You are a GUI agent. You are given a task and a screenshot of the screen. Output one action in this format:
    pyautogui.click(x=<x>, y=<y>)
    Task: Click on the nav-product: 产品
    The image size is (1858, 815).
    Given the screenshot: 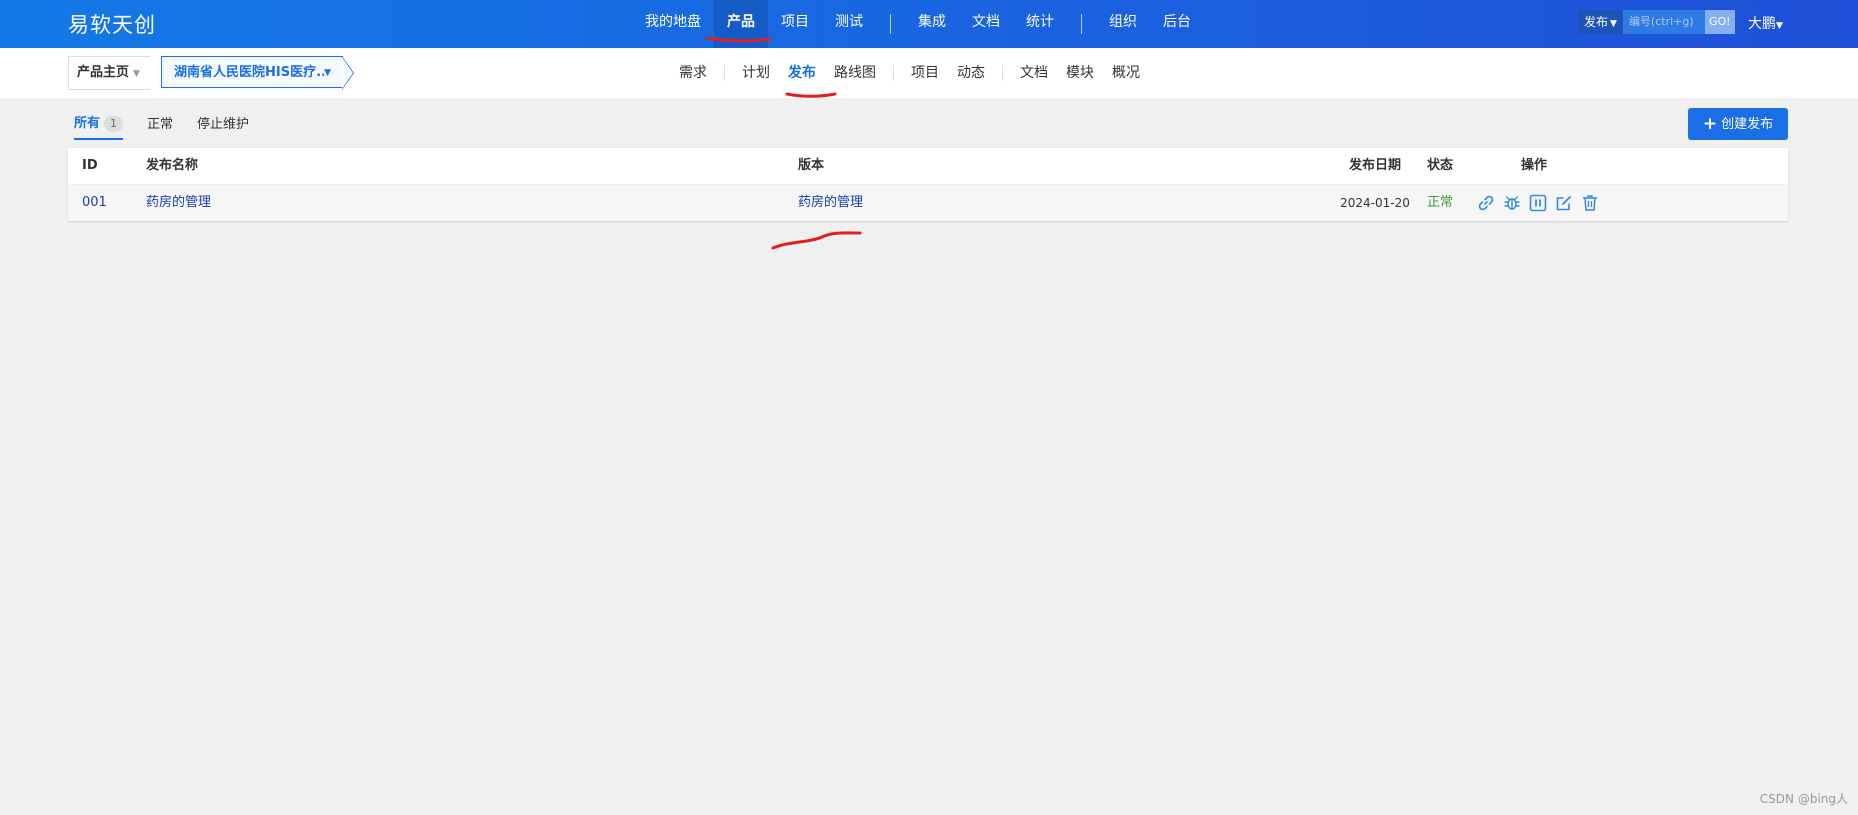 What is the action you would take?
    pyautogui.click(x=741, y=24)
    